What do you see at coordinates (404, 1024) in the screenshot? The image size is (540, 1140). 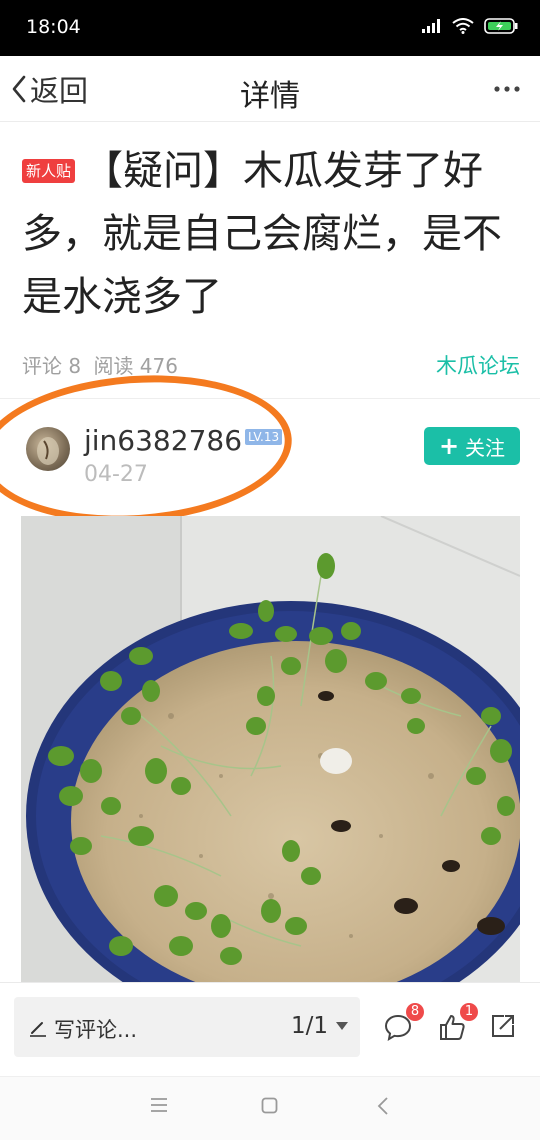 I see `comments-button: 8` at bounding box center [404, 1024].